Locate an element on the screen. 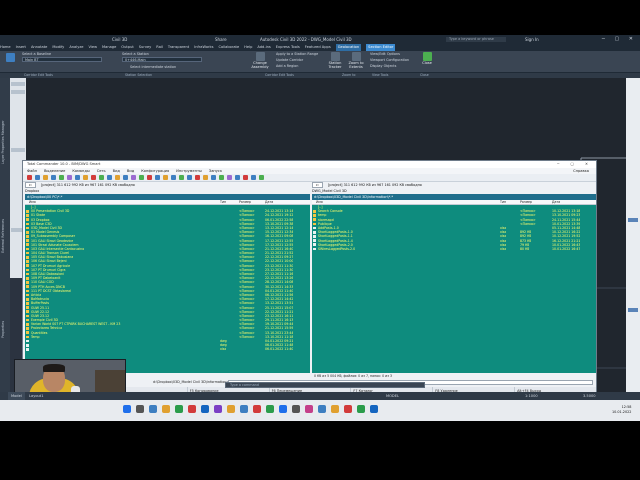  update-corridor-button: Update Corridor is located at coordinates (289, 60).